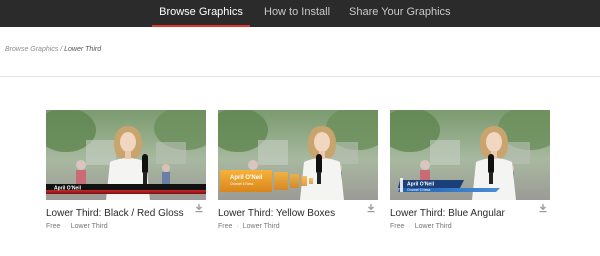 This screenshot has width=600, height=256. I want to click on tab-share-your-graphics: Share Your Graphics, so click(400, 13).